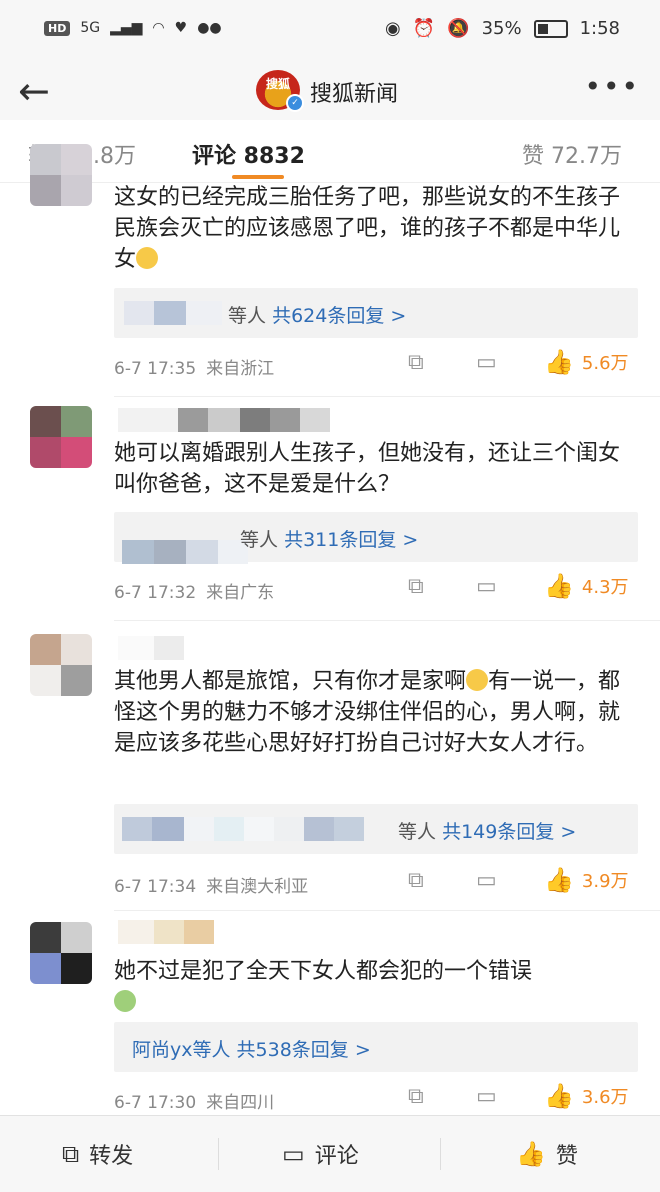 This screenshot has width=660, height=1192. What do you see at coordinates (240, 369) in the screenshot?
I see `comment-location: 来自浙江` at bounding box center [240, 369].